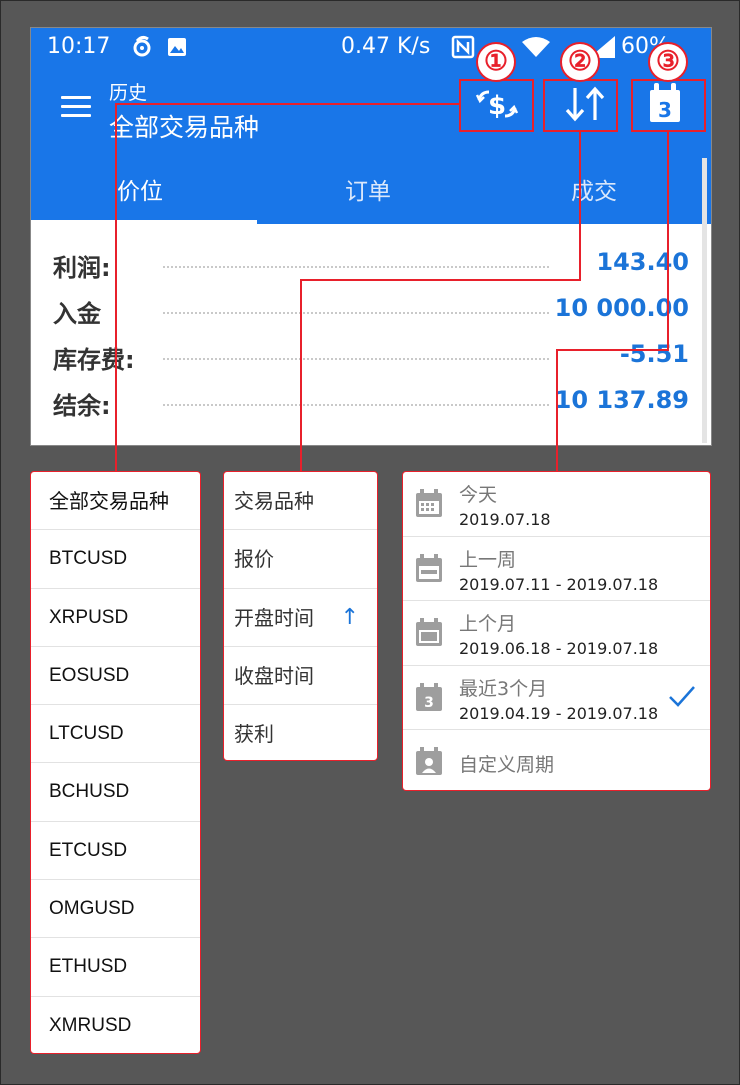 This screenshot has width=740, height=1085. I want to click on period-icon-day: 3, so click(429, 703).